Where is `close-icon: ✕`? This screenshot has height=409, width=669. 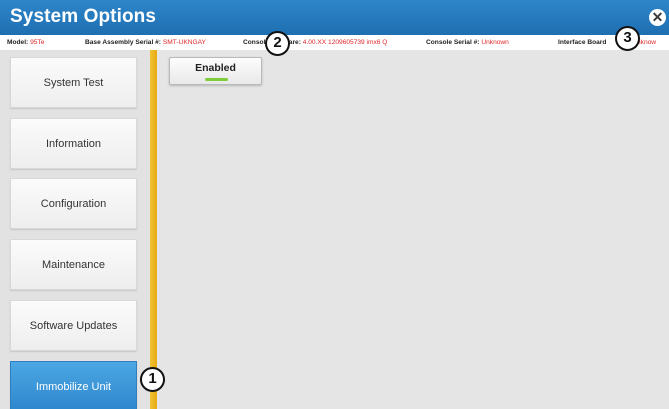
close-icon: ✕ is located at coordinates (657, 17).